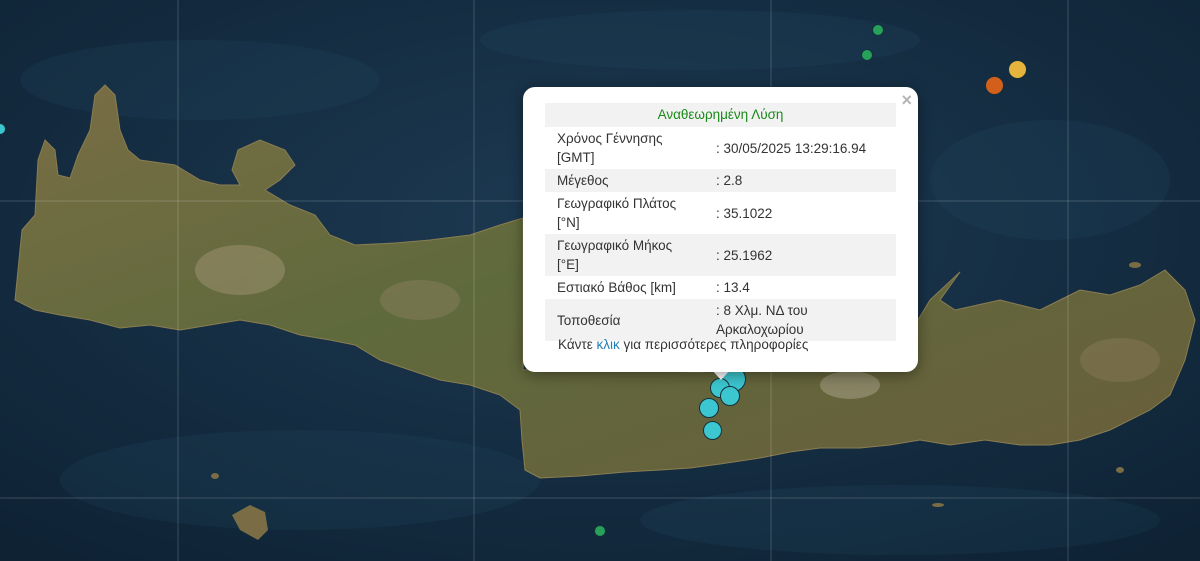 The height and width of the screenshot is (561, 1200). What do you see at coordinates (610, 148) in the screenshot?
I see `row-label: Χρόνος Γέννησης [GMT]` at bounding box center [610, 148].